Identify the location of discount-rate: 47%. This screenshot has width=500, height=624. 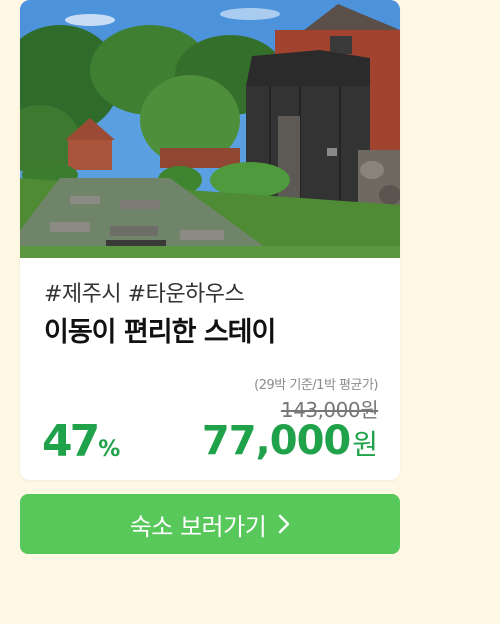
(81, 441).